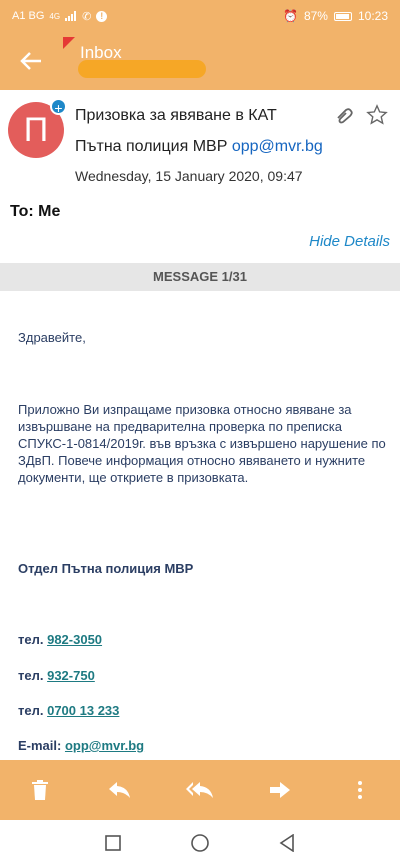 The image size is (400, 866). I want to click on alert-icon: !, so click(102, 16).